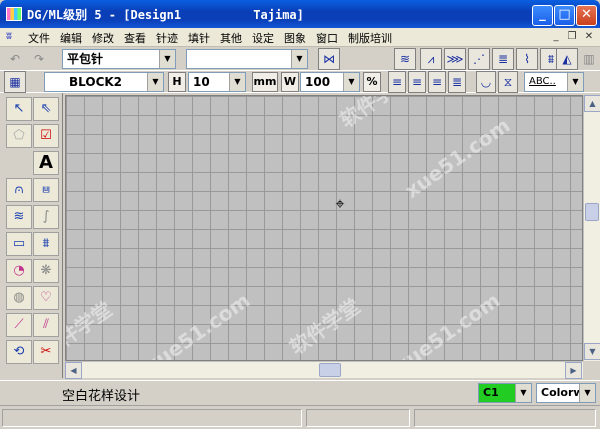 This screenshot has height=429, width=600. Describe the element at coordinates (572, 37) in the screenshot. I see `mdi-restore-button: ❐` at that location.